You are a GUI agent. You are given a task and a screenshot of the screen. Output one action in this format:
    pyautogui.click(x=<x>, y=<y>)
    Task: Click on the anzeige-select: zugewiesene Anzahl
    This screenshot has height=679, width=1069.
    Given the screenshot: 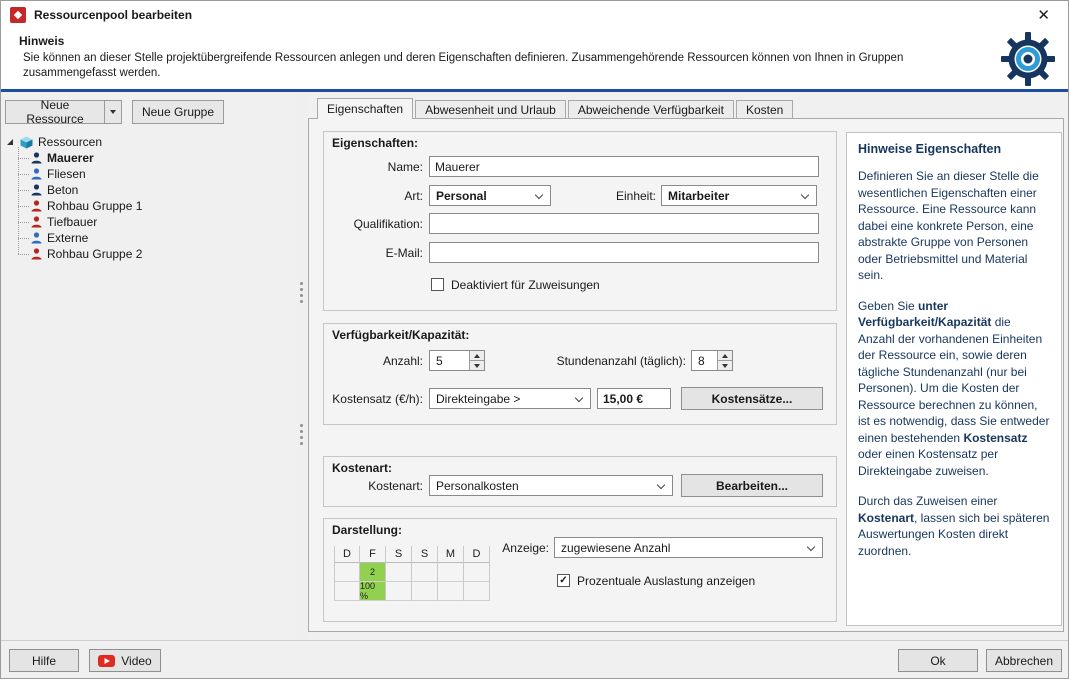 What is the action you would take?
    pyautogui.click(x=688, y=547)
    